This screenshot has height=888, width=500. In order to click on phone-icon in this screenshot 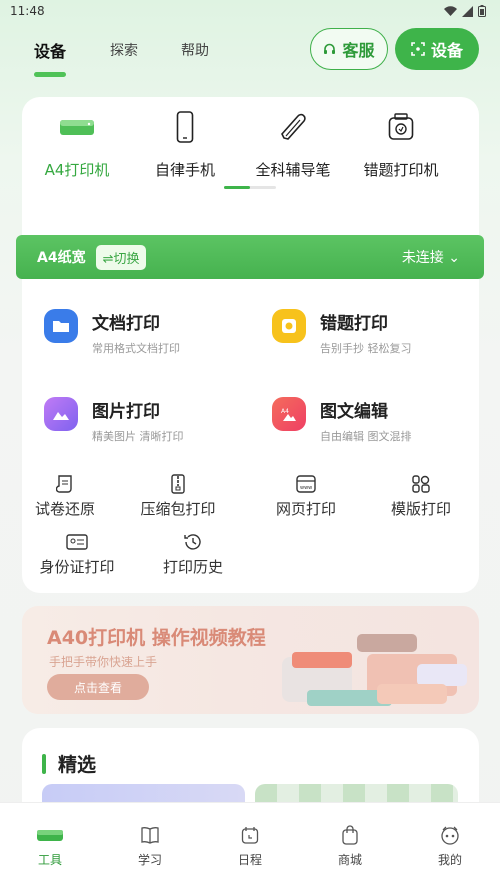, I will do `click(185, 127)`.